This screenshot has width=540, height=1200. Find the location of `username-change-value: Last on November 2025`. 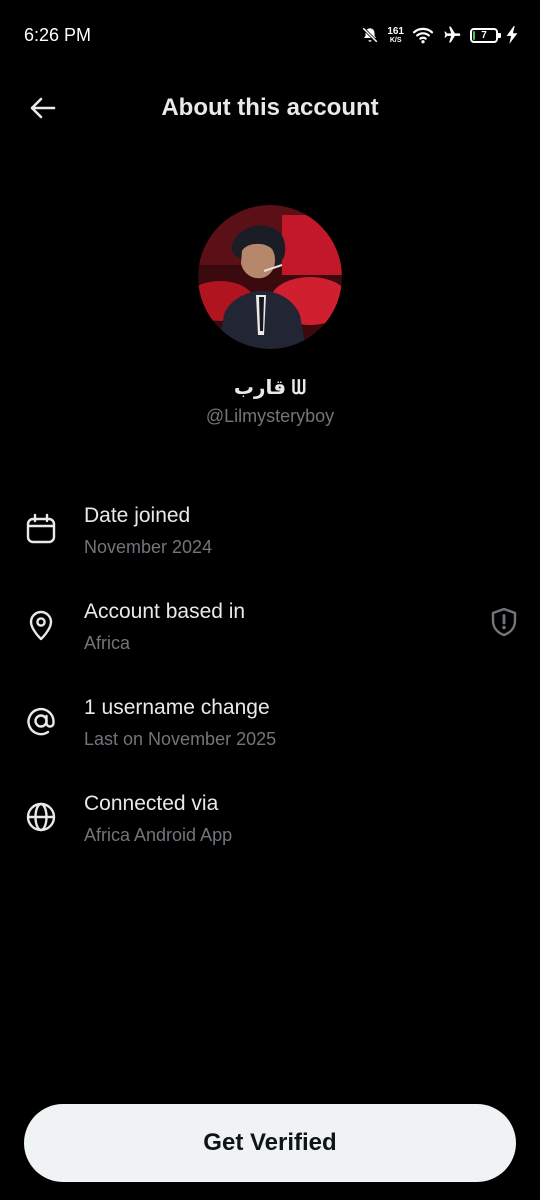

username-change-value: Last on November 2025 is located at coordinates (180, 739).